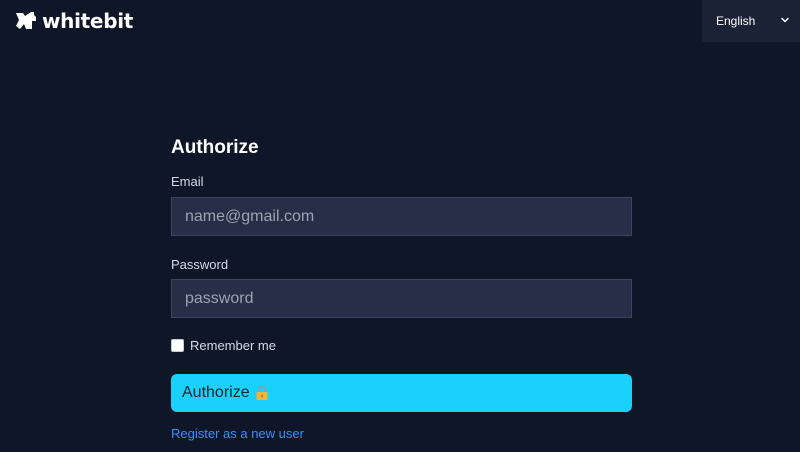 Image resolution: width=800 pixels, height=452 pixels. What do you see at coordinates (736, 21) in the screenshot?
I see `language-label: English` at bounding box center [736, 21].